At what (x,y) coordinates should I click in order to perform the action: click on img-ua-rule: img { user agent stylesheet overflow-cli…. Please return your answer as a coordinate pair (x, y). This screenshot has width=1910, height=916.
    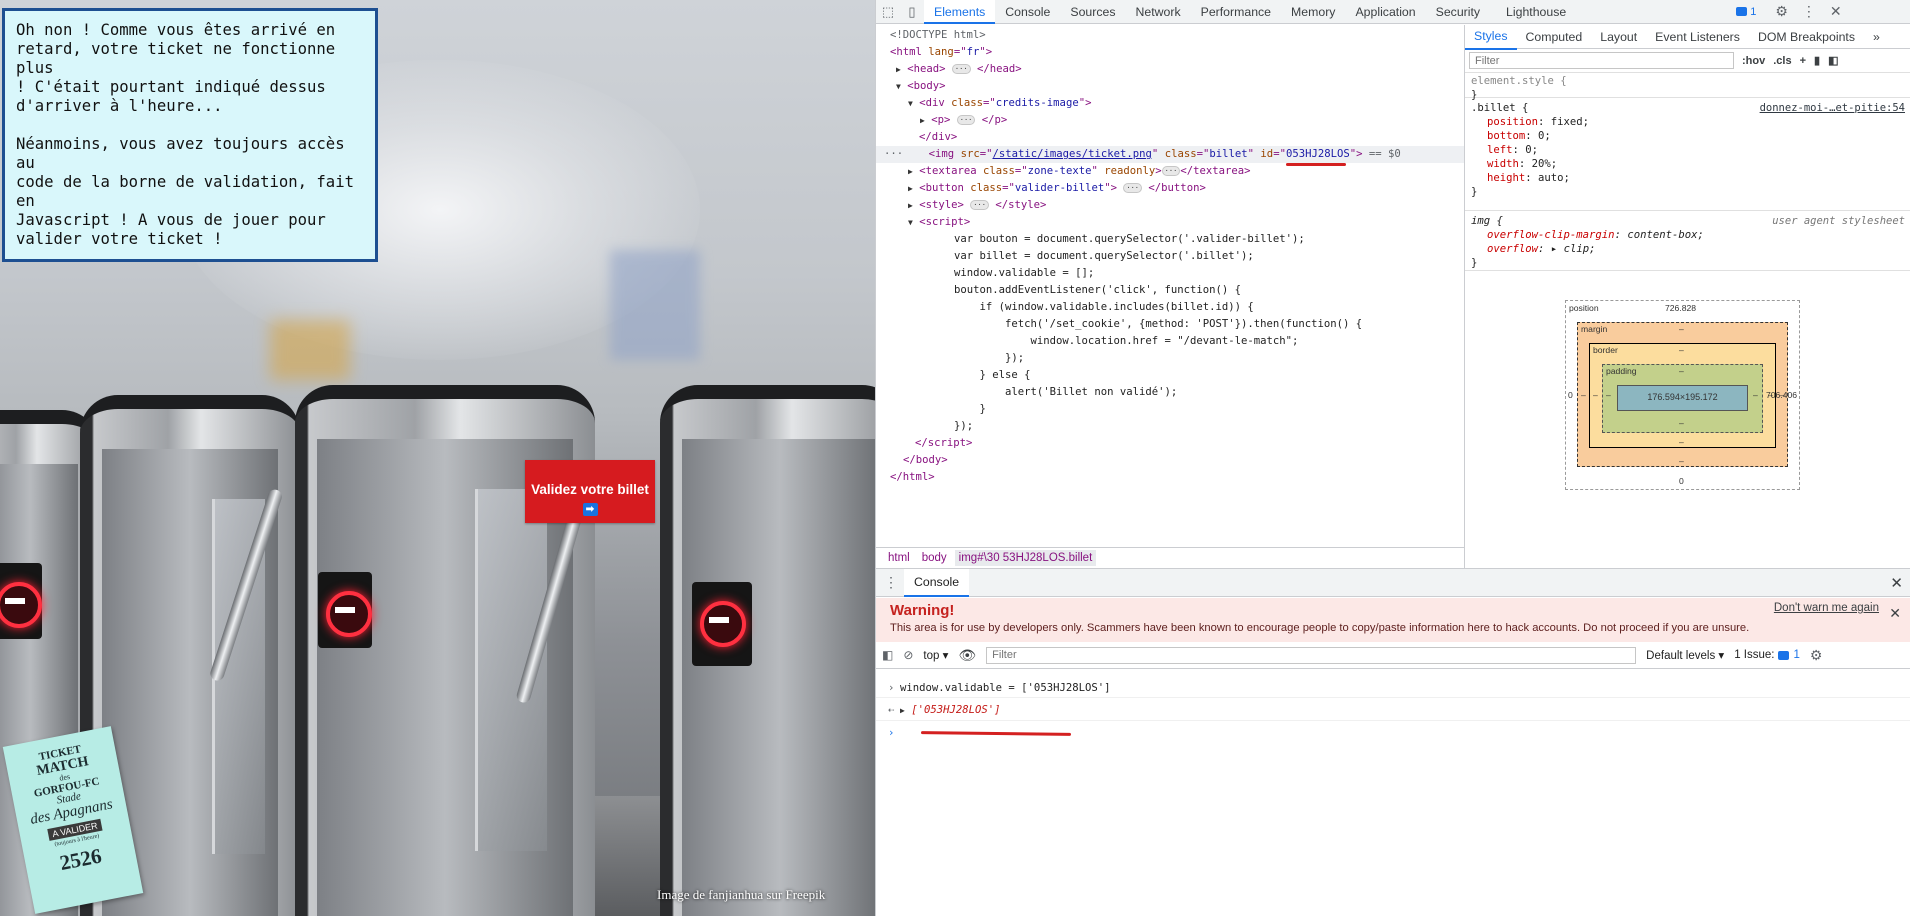
    Looking at the image, I should click on (1687, 241).